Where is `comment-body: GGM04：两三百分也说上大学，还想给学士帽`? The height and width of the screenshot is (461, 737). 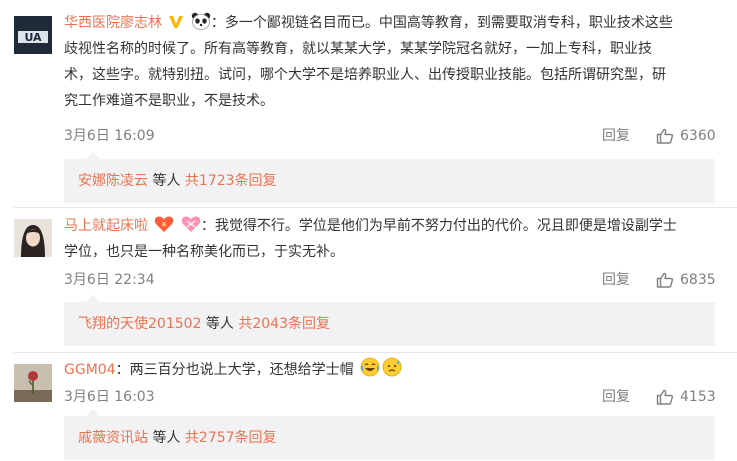
comment-body: GGM04：两三百分也说上大学，还想给学士帽 is located at coordinates (389, 370).